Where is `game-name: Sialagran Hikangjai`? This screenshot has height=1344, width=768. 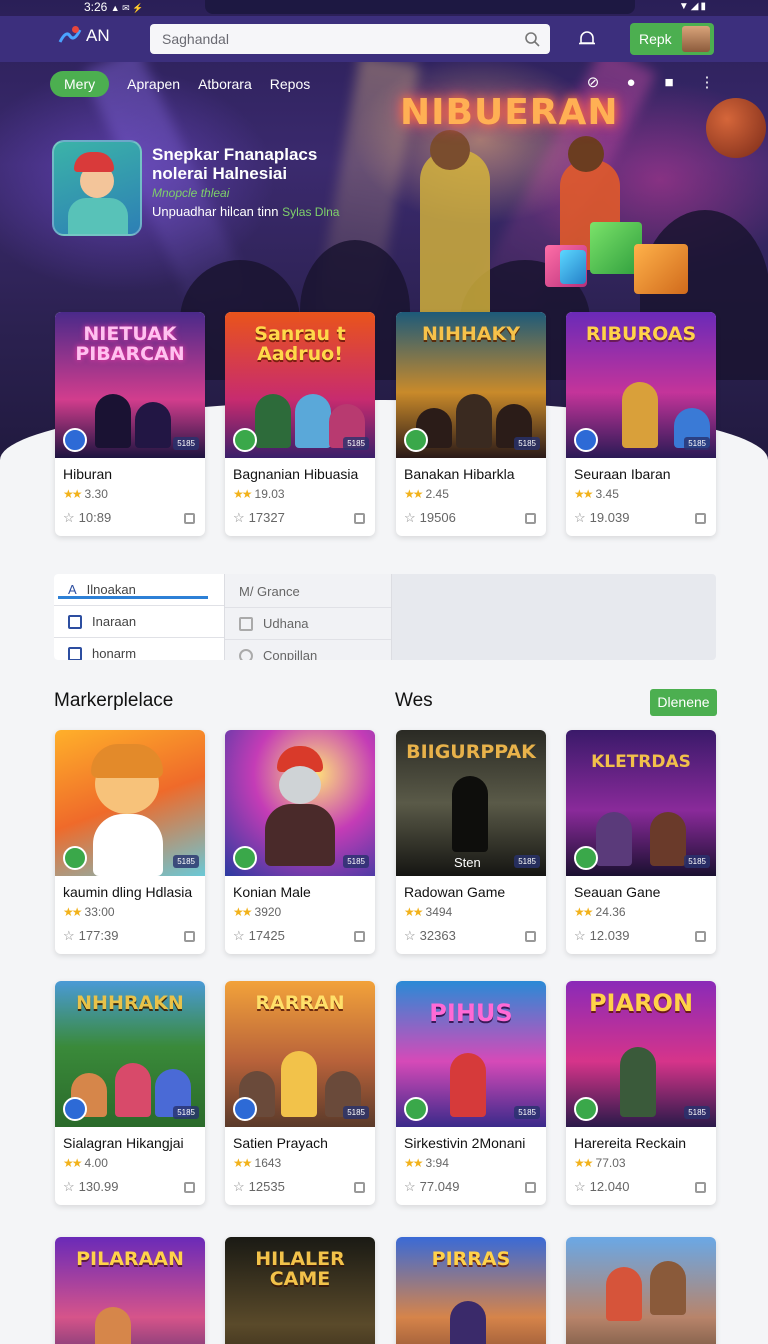 game-name: Sialagran Hikangjai is located at coordinates (123, 1143).